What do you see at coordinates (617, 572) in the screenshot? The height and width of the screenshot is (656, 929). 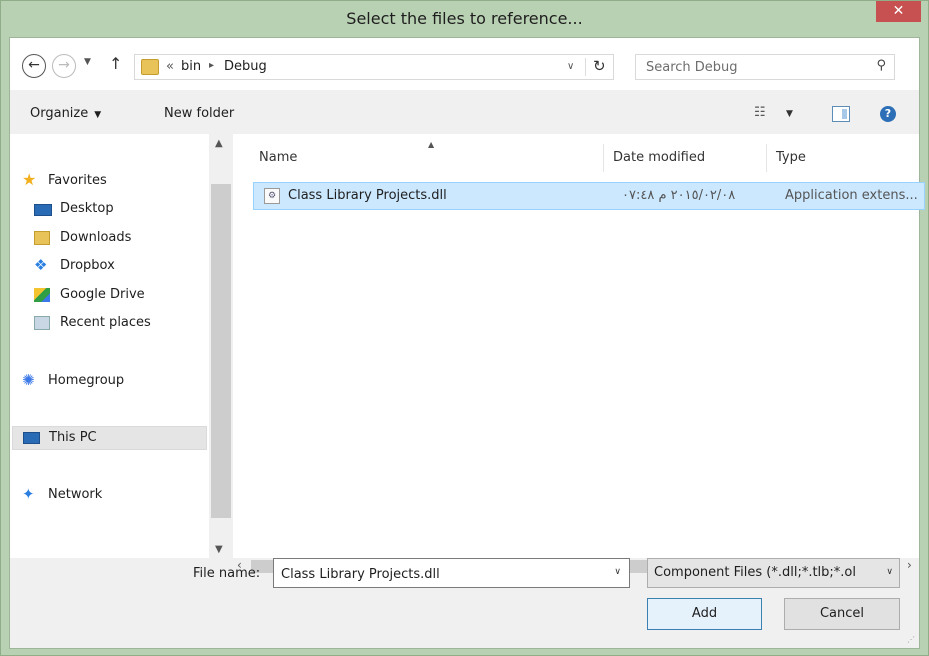 I see `file-name-dropdown-icon: ∨` at bounding box center [617, 572].